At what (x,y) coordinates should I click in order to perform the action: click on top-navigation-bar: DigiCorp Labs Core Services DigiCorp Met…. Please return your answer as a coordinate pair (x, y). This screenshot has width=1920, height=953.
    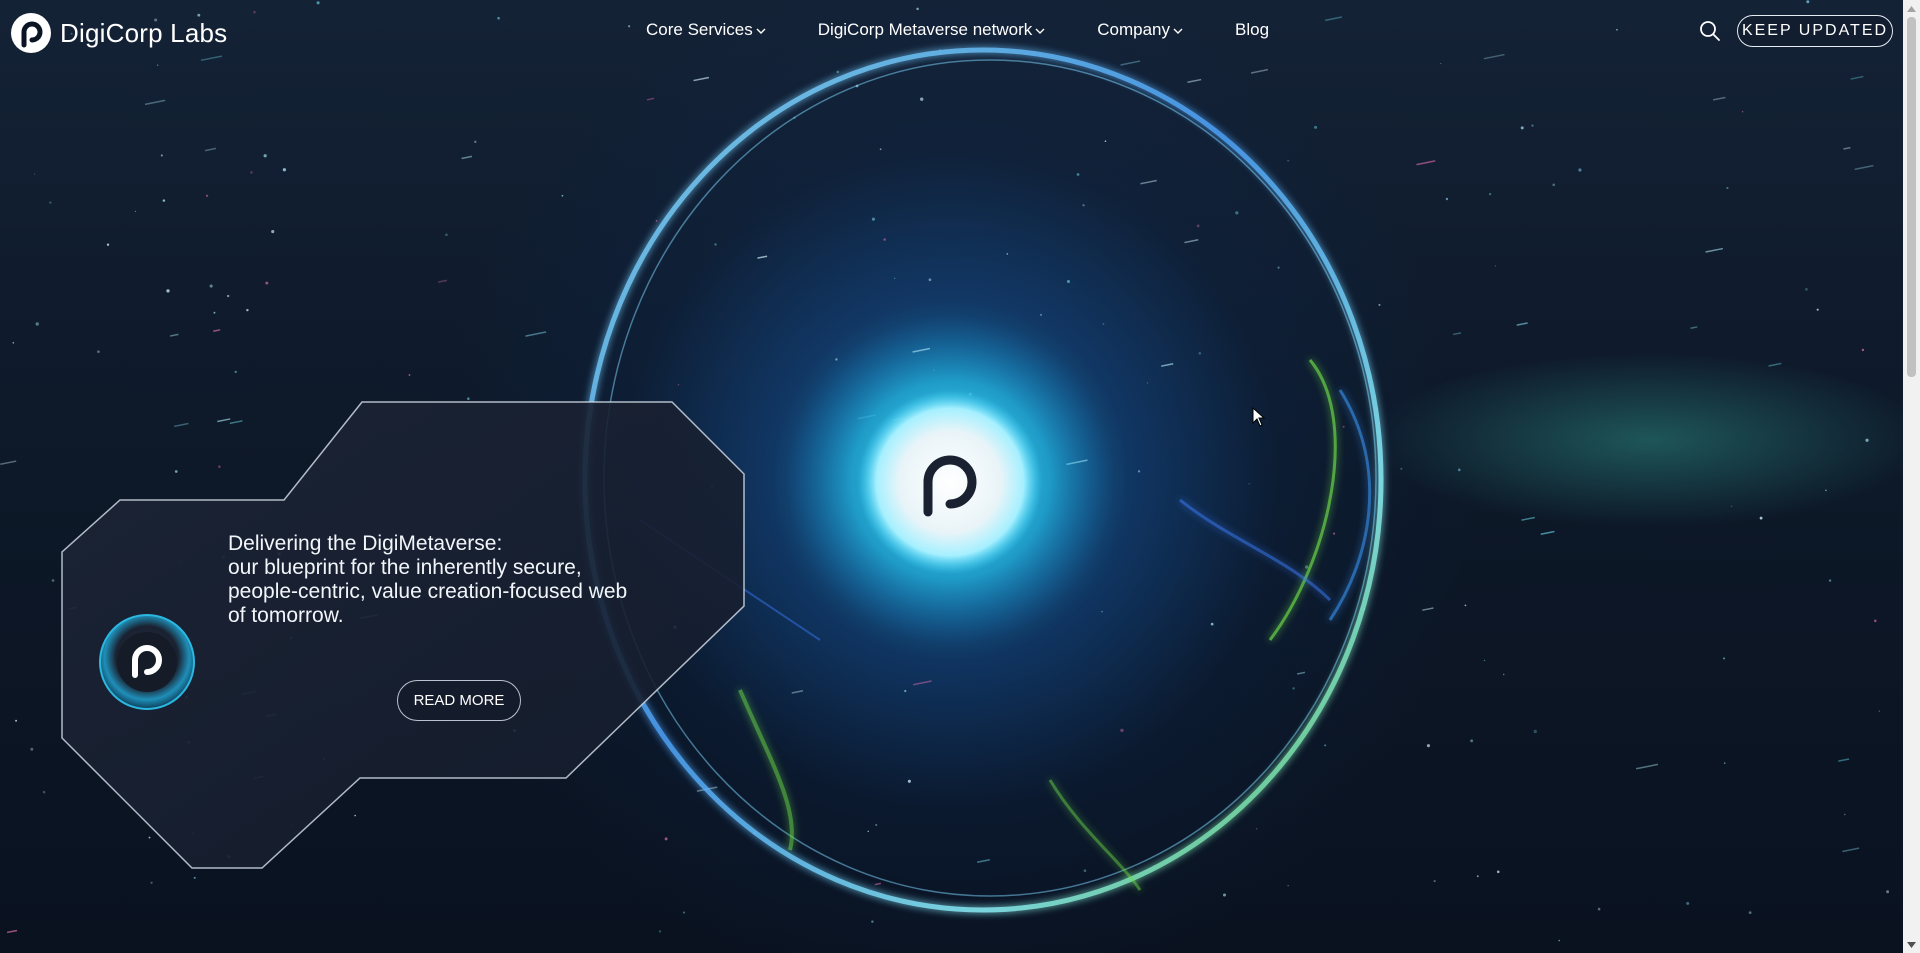
    Looking at the image, I should click on (951, 31).